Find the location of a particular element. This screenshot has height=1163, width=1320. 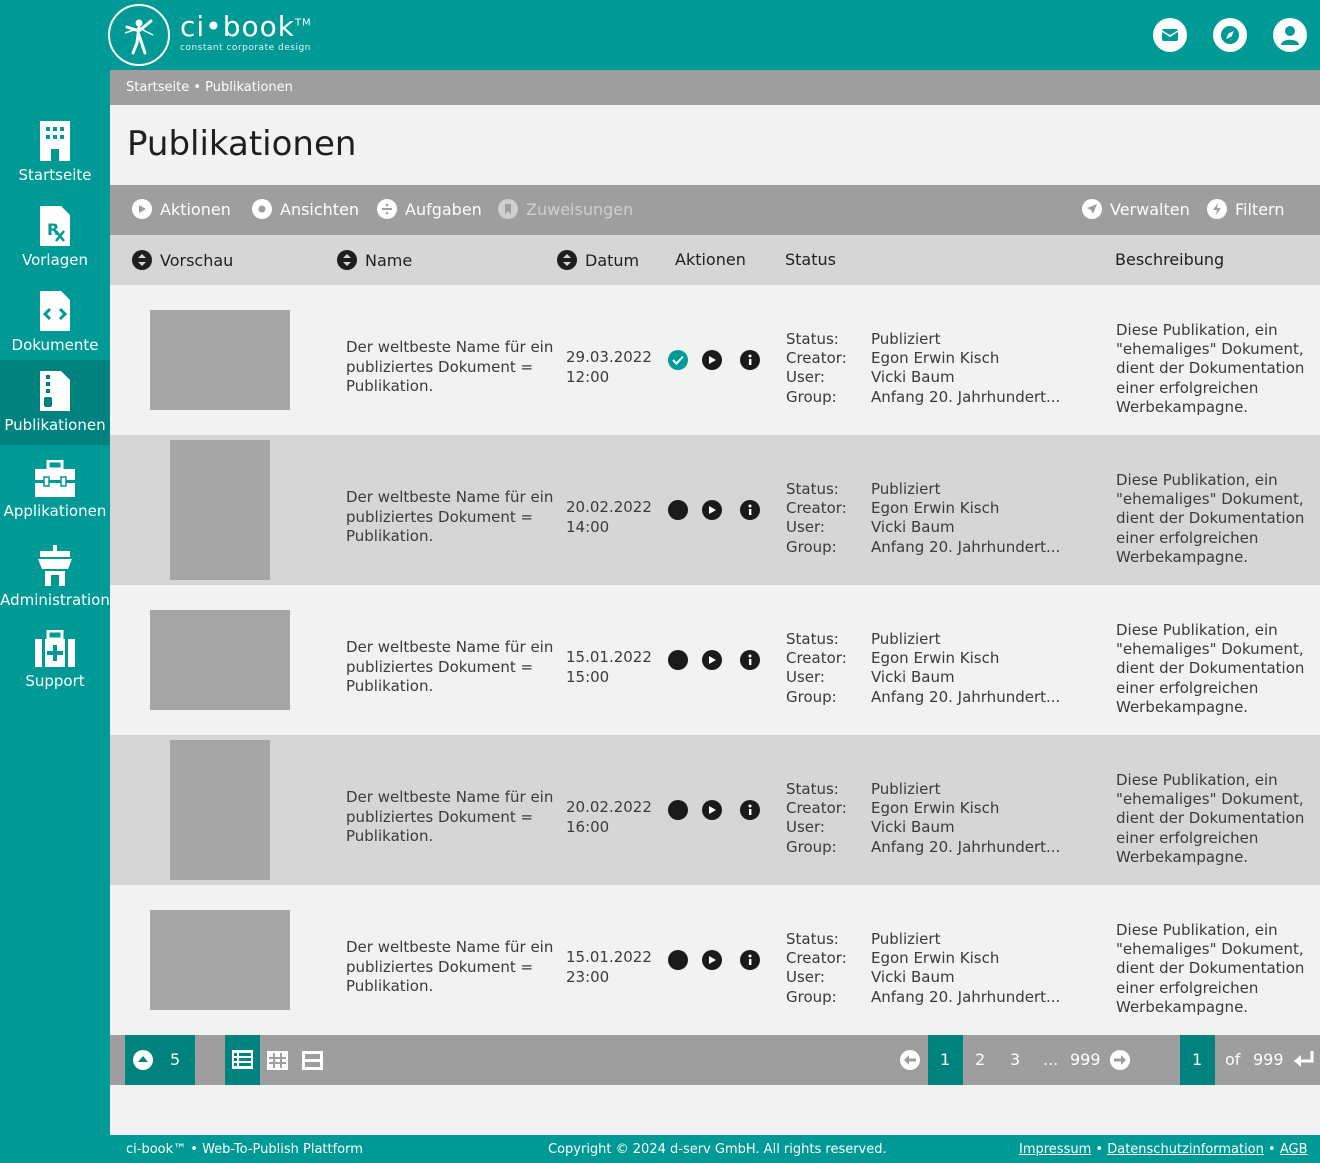

sidebar-item-label: Vorlagen is located at coordinates (55, 260).